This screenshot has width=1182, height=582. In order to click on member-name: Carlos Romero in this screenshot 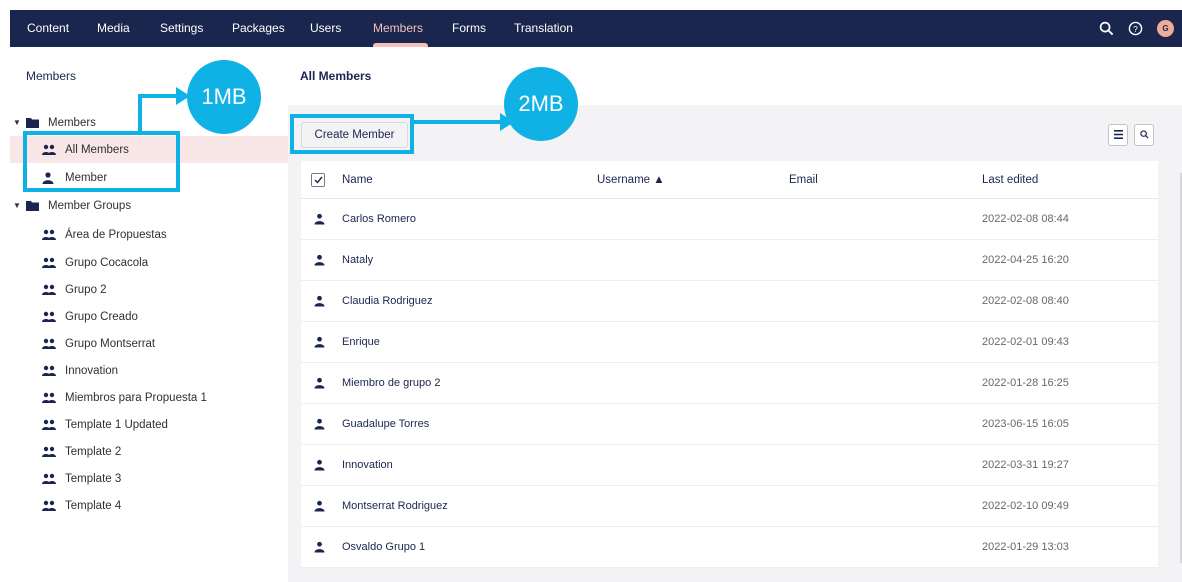, I will do `click(379, 219)`.